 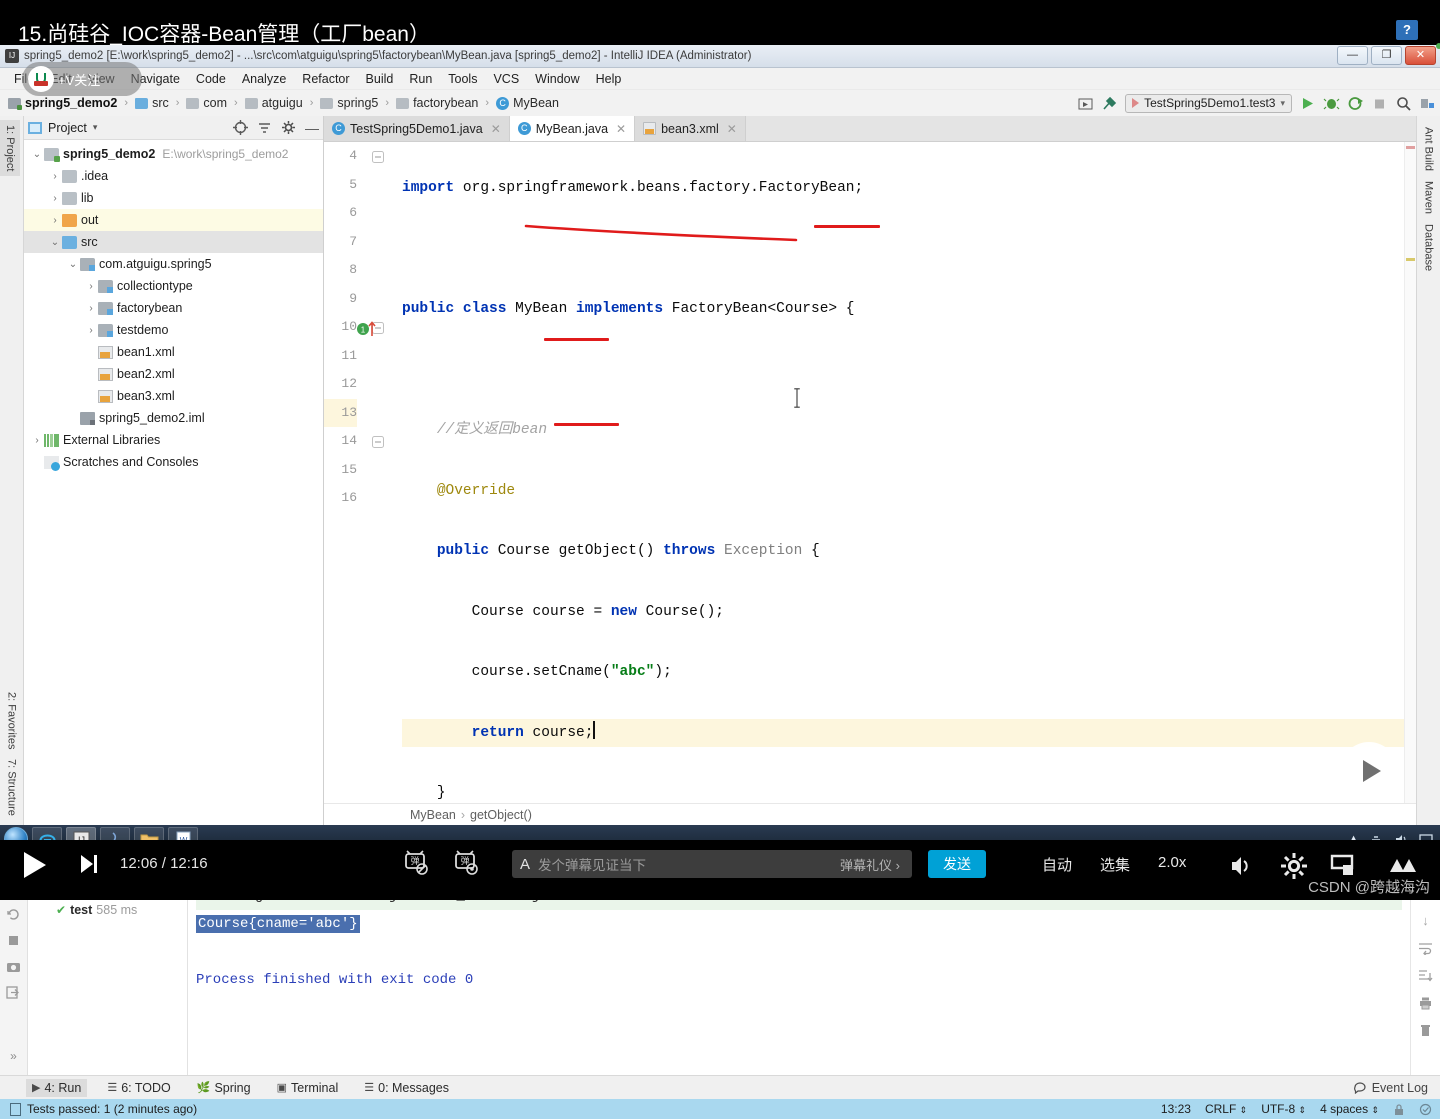 What do you see at coordinates (1386, 55) in the screenshot?
I see `restore-button: ❐` at bounding box center [1386, 55].